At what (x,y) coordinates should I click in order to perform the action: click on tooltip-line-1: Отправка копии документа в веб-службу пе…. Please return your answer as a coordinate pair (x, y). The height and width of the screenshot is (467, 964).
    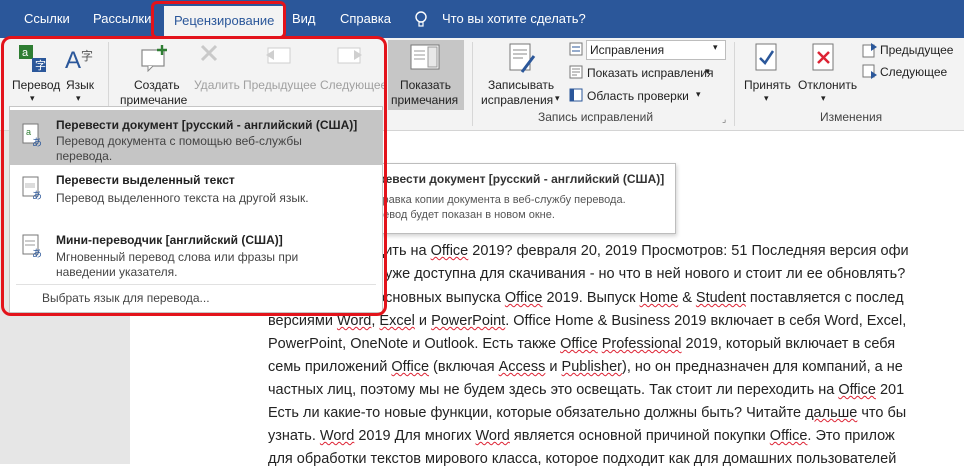
    Looking at the image, I should click on (494, 200).